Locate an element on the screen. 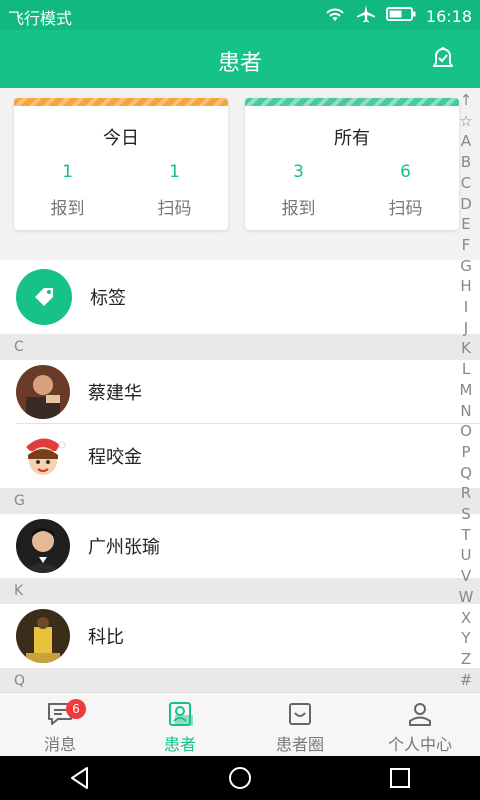  index-letter: ☆ is located at coordinates (465, 121).